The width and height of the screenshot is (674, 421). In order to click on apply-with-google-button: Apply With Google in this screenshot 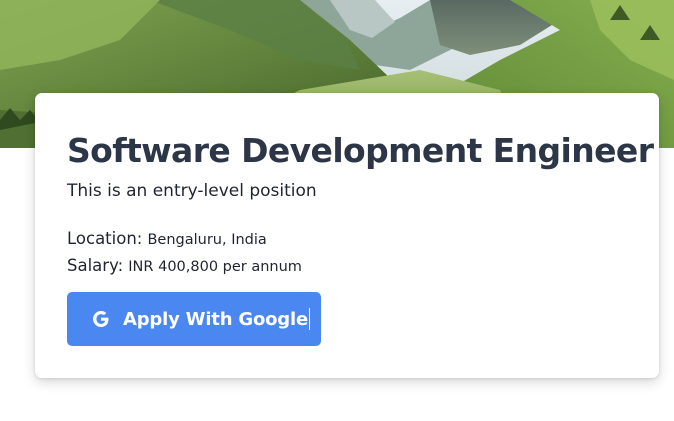, I will do `click(194, 319)`.